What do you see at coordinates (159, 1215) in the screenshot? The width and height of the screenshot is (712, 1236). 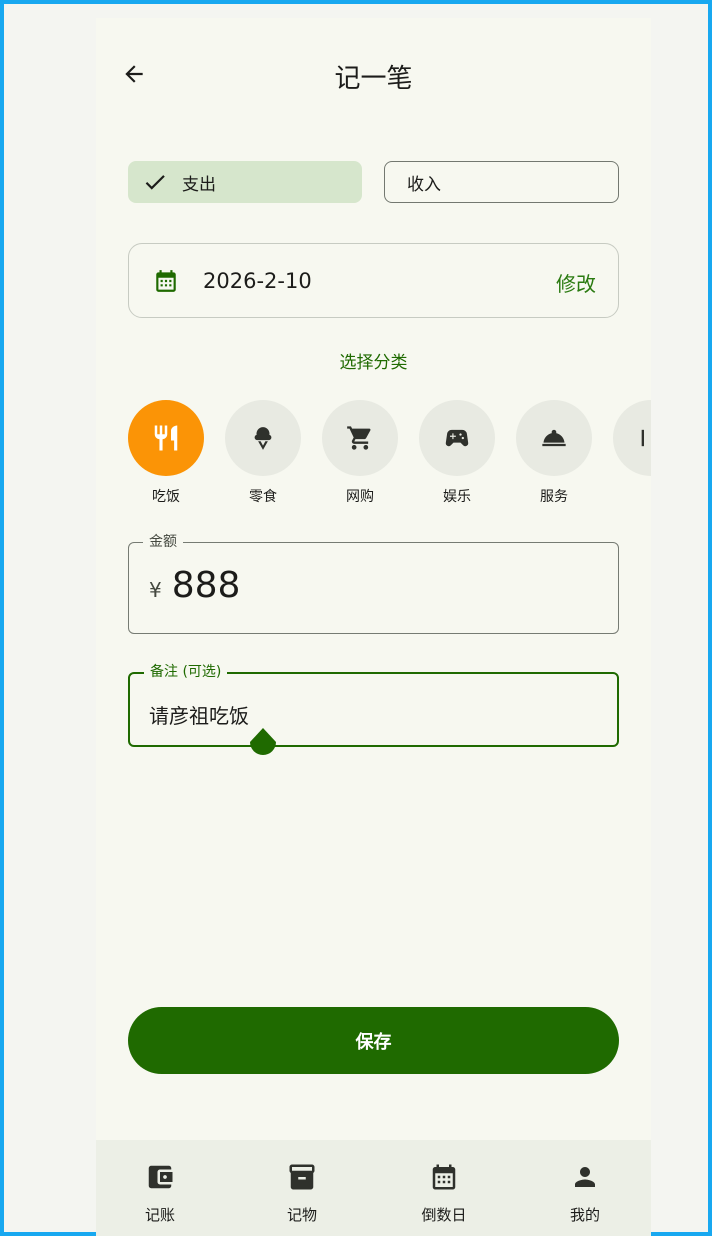 I see `nav-label: 记账` at bounding box center [159, 1215].